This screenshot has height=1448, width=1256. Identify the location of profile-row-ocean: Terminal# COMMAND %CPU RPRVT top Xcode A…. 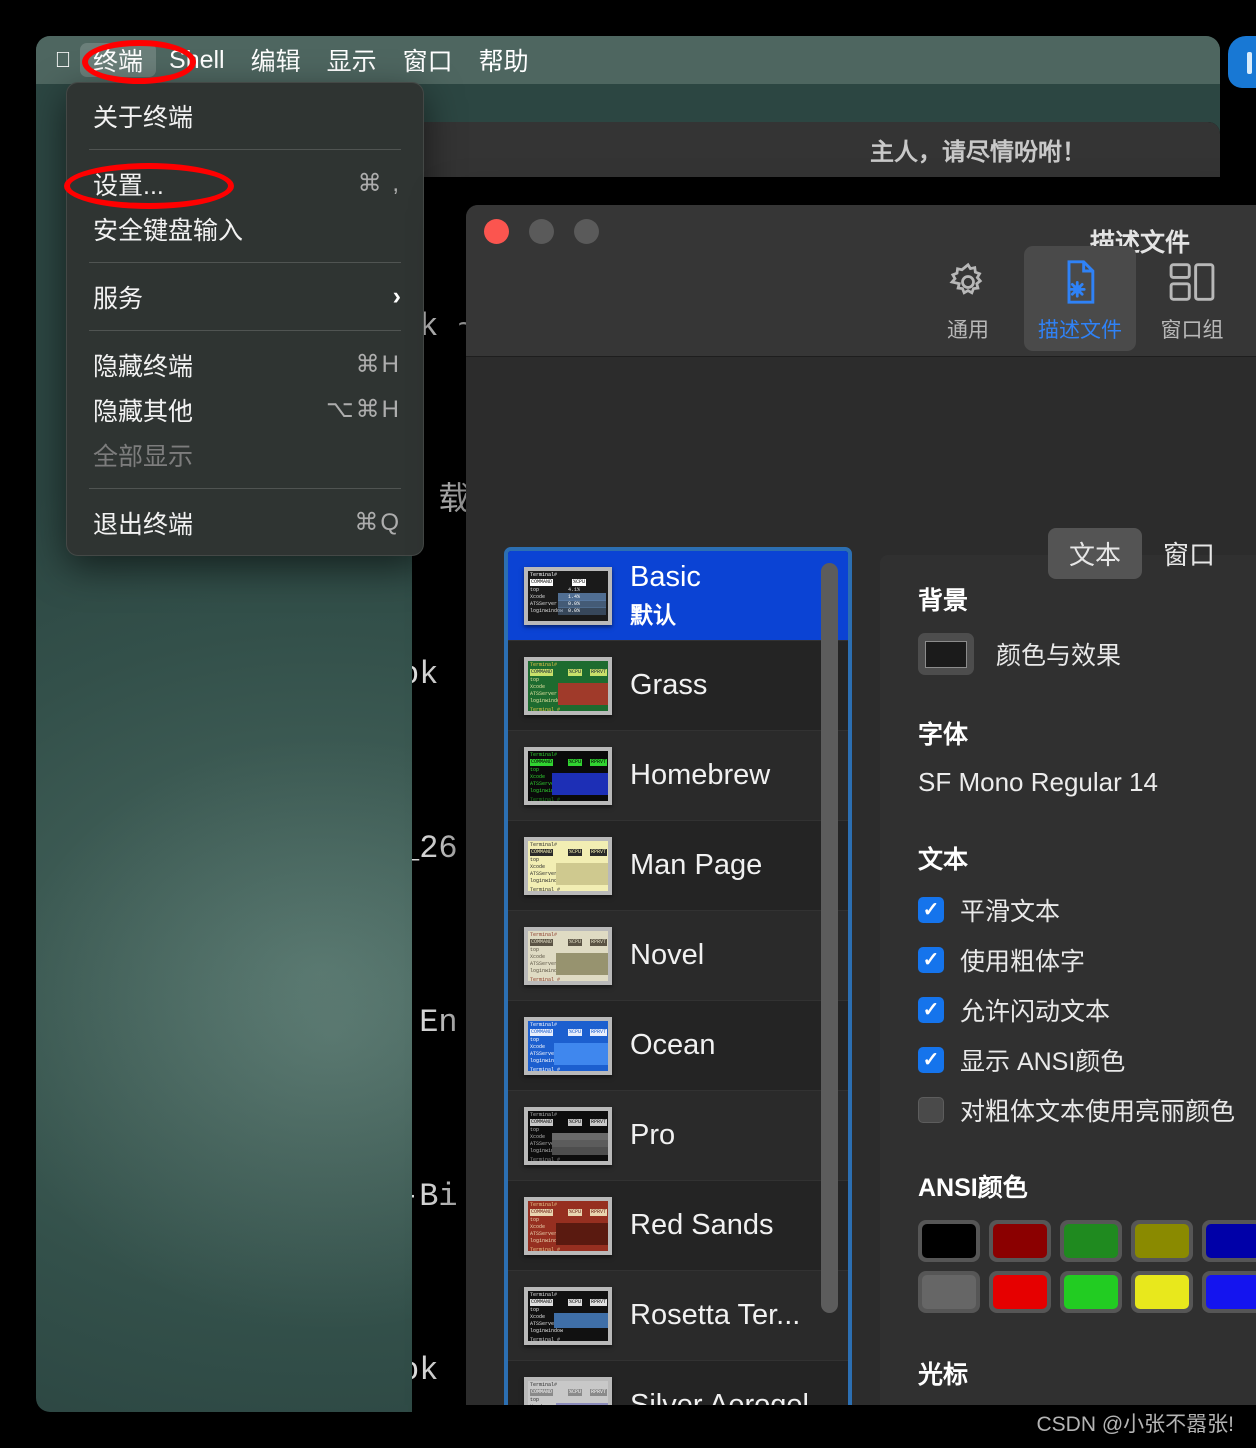
(678, 1046).